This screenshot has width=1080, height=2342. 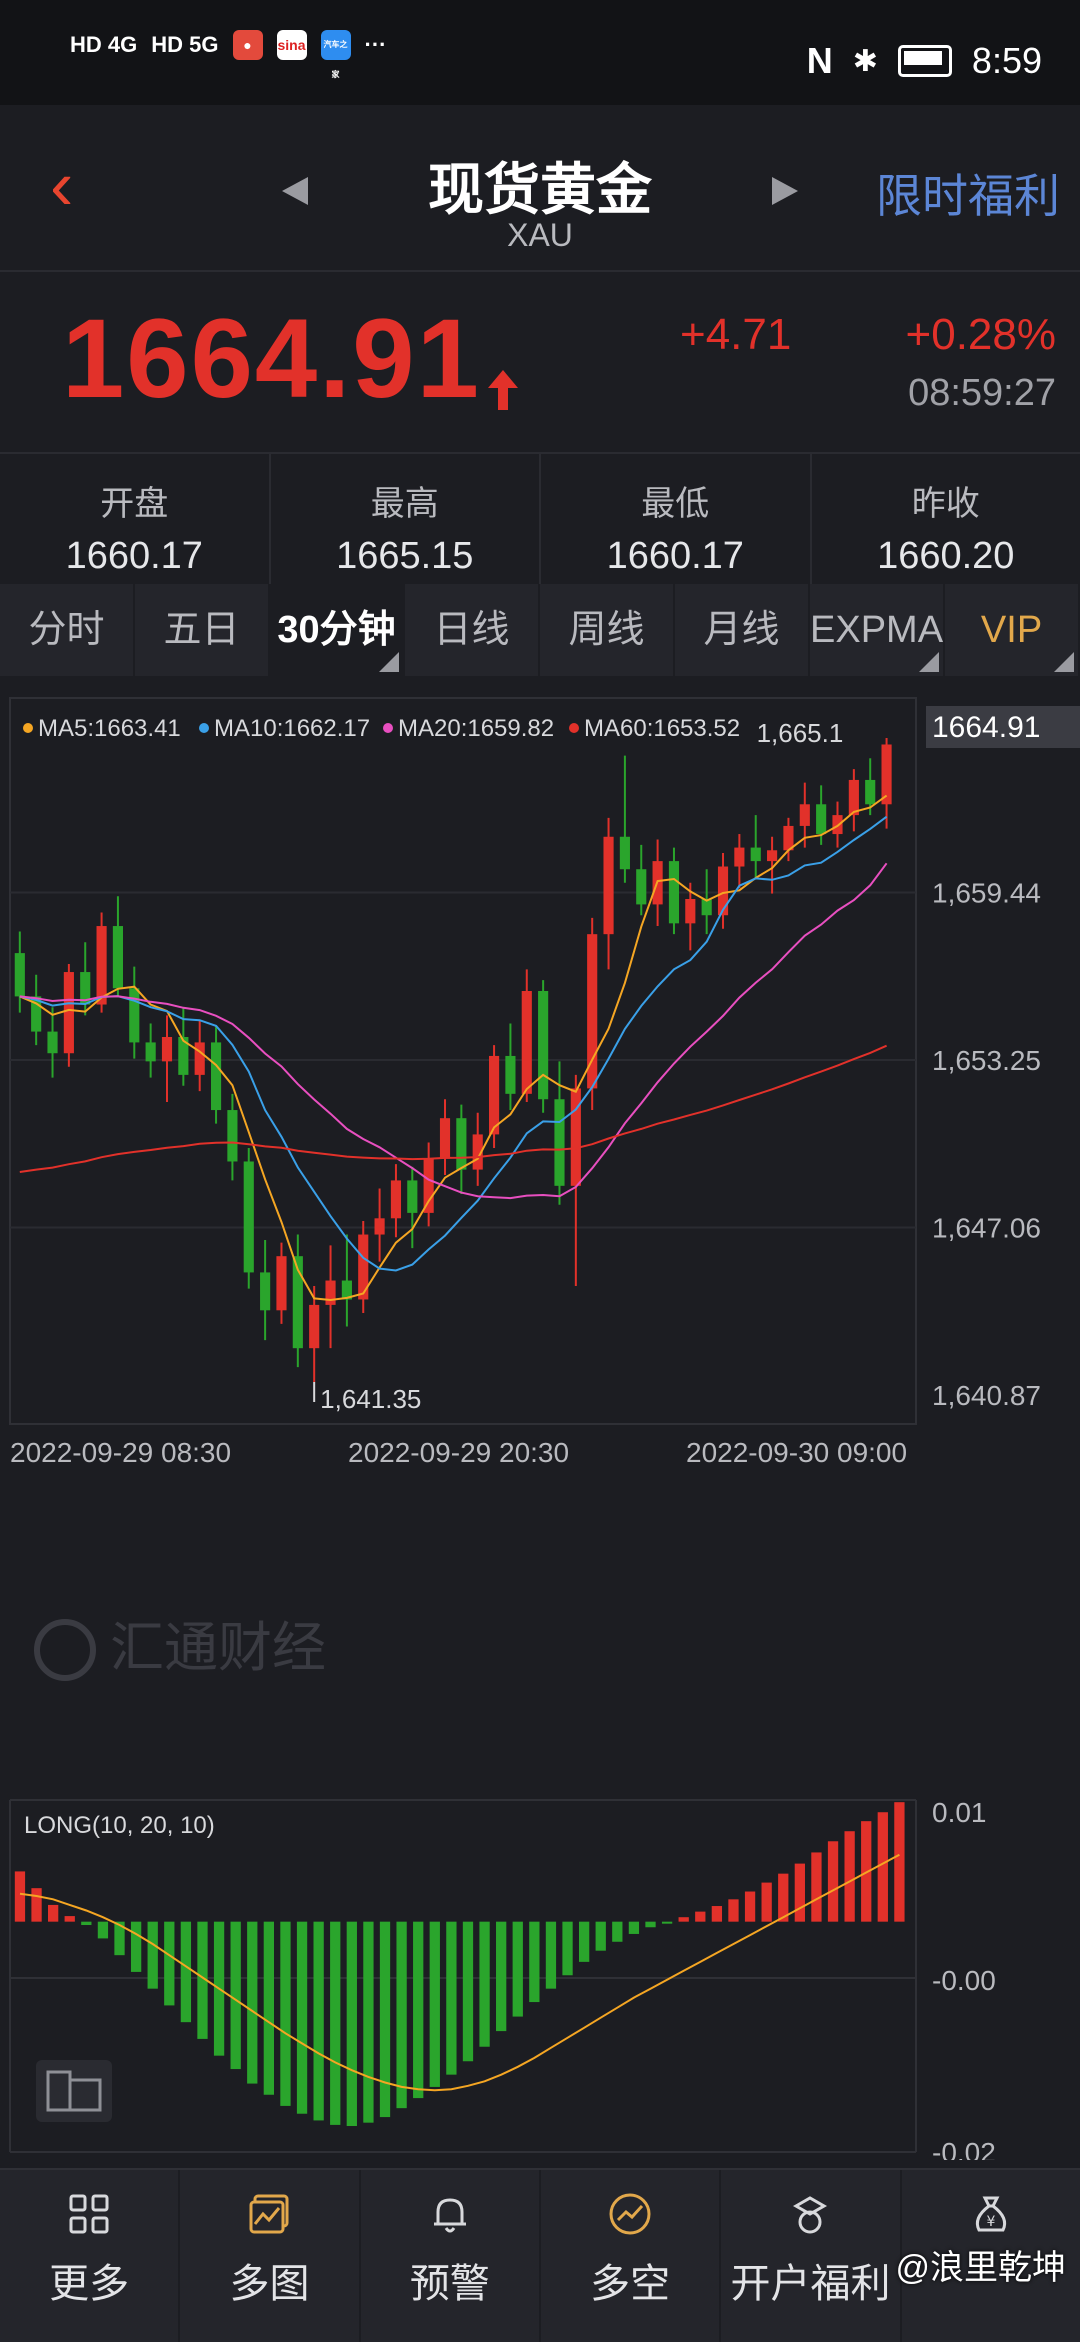 What do you see at coordinates (292, 45) in the screenshot?
I see `sina-icon: sina` at bounding box center [292, 45].